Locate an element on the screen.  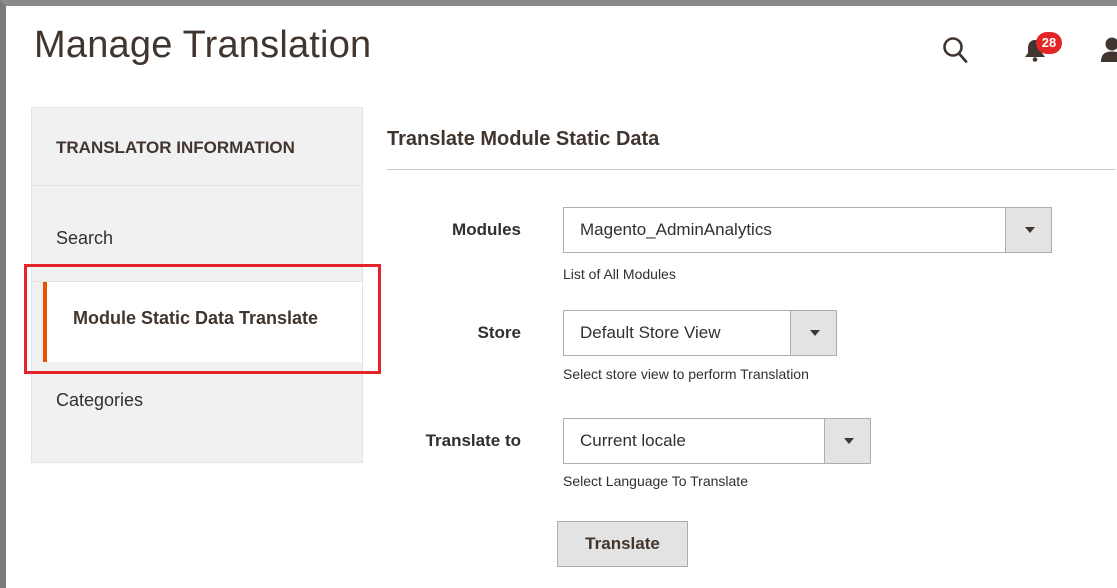
sidebar-item-label: Search is located at coordinates (85, 238).